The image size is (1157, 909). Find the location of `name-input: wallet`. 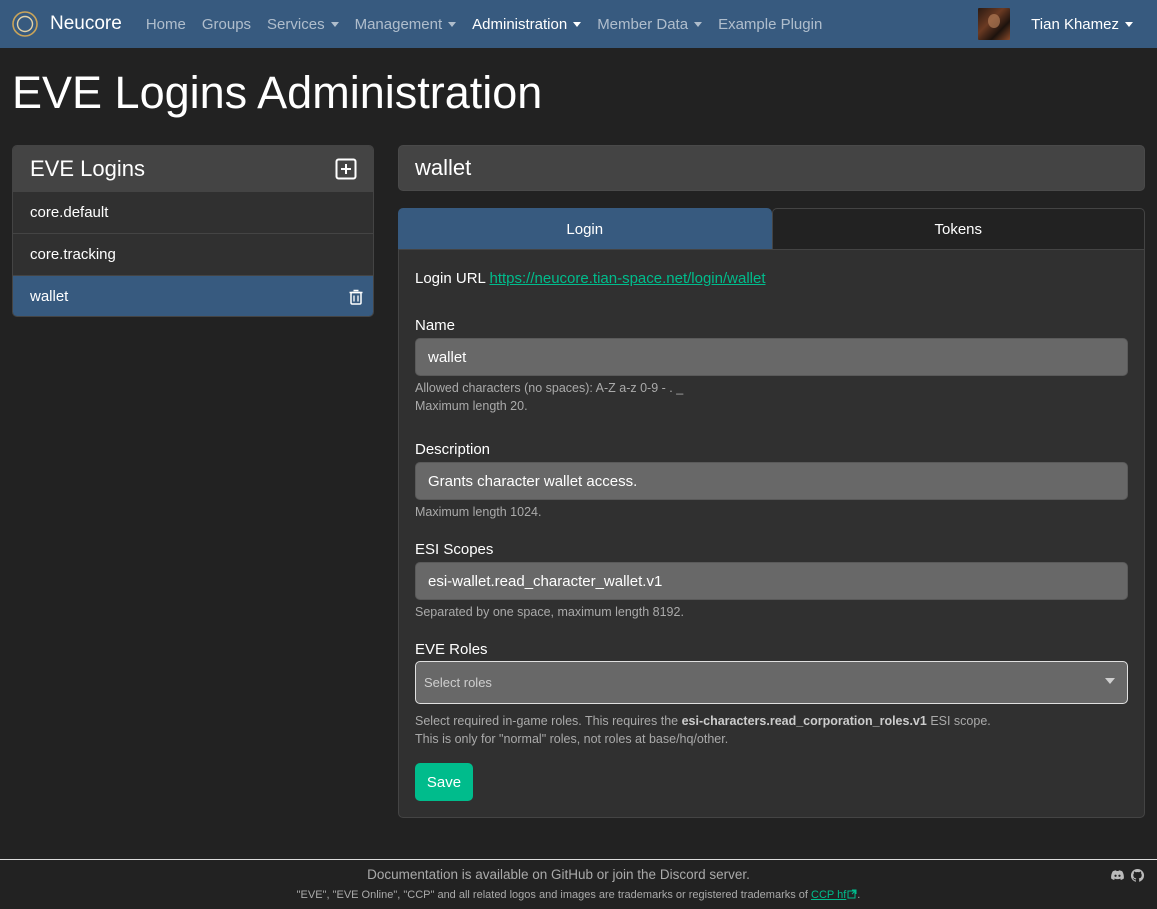

name-input: wallet is located at coordinates (771, 357).